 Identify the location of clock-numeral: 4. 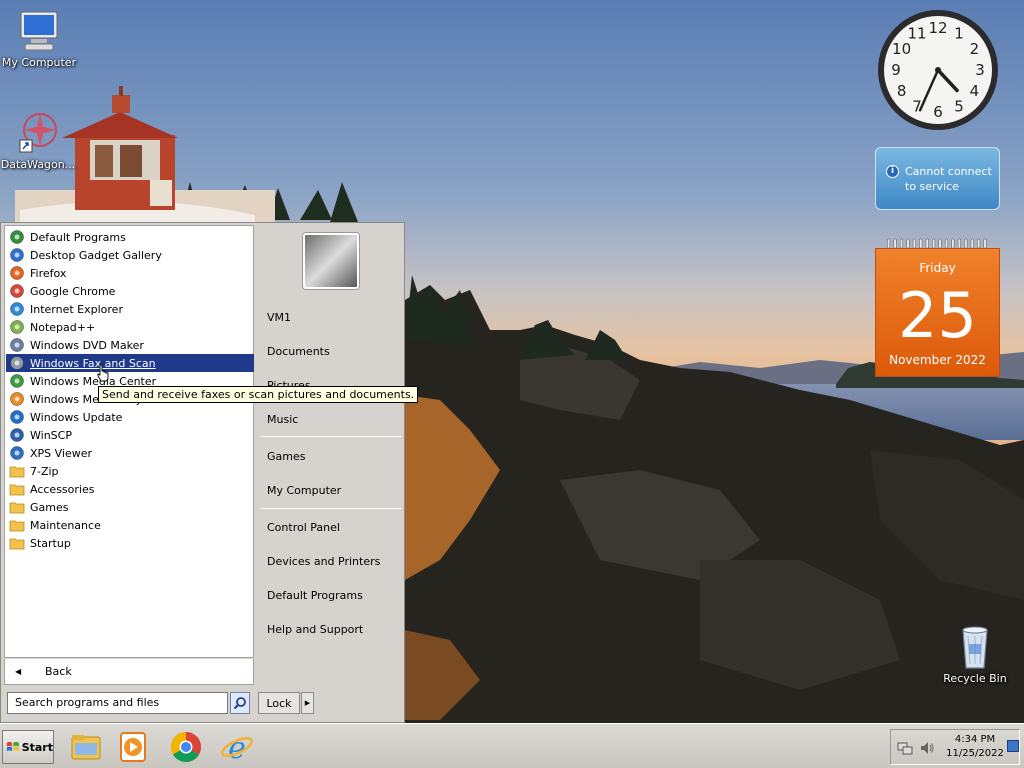
(975, 91).